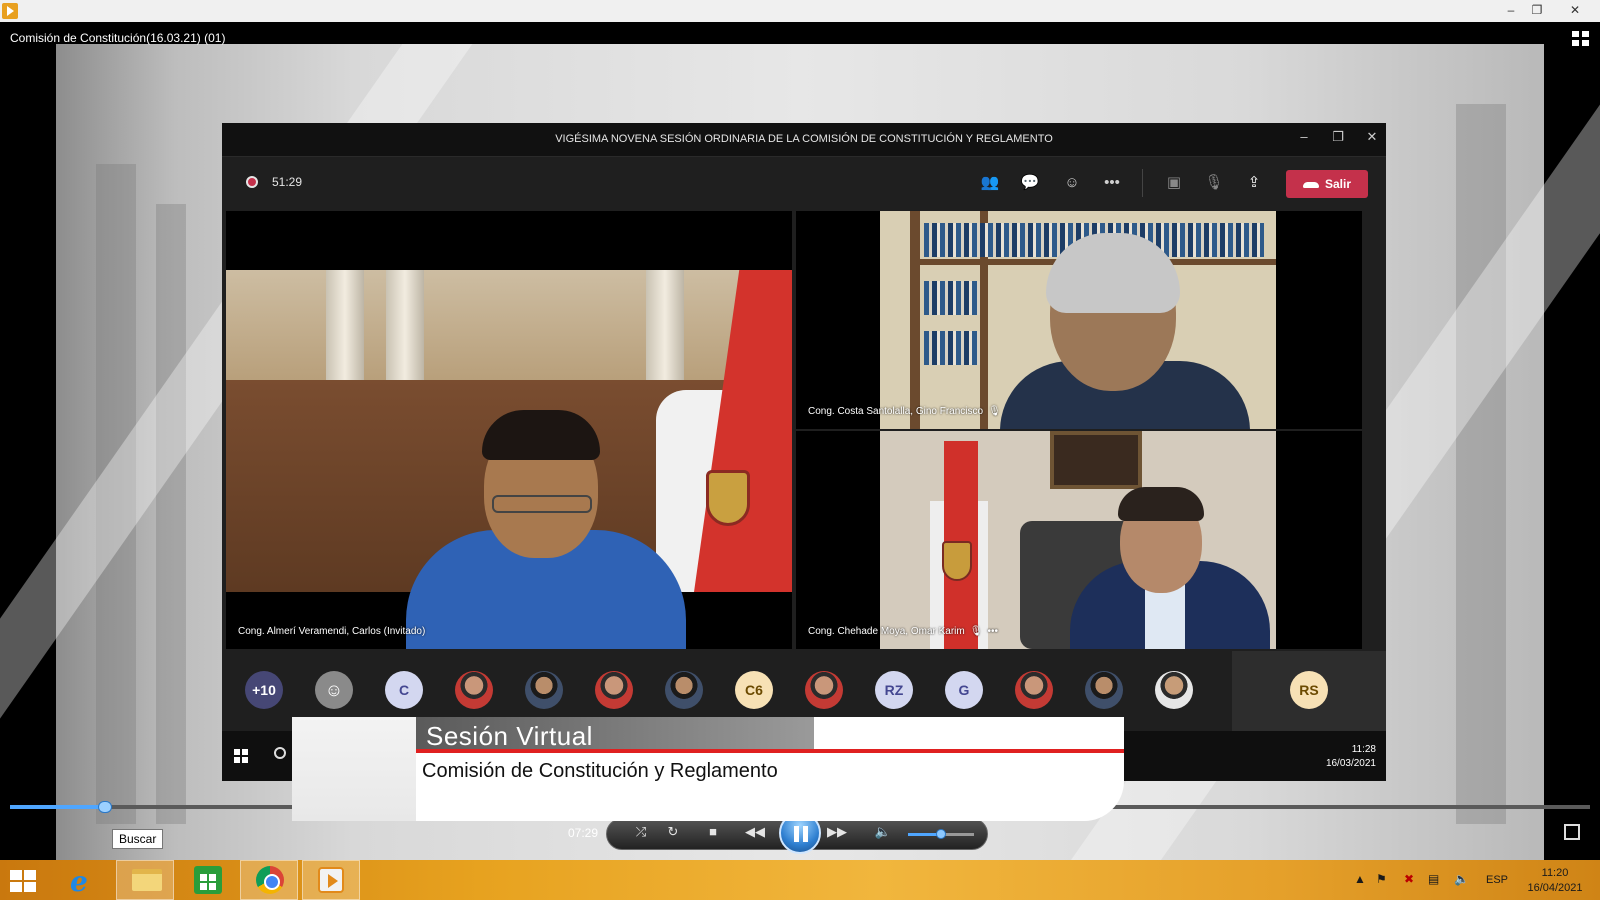 The height and width of the screenshot is (900, 1600). Describe the element at coordinates (1581, 39) in the screenshot. I see `switch-layout-icon` at that location.